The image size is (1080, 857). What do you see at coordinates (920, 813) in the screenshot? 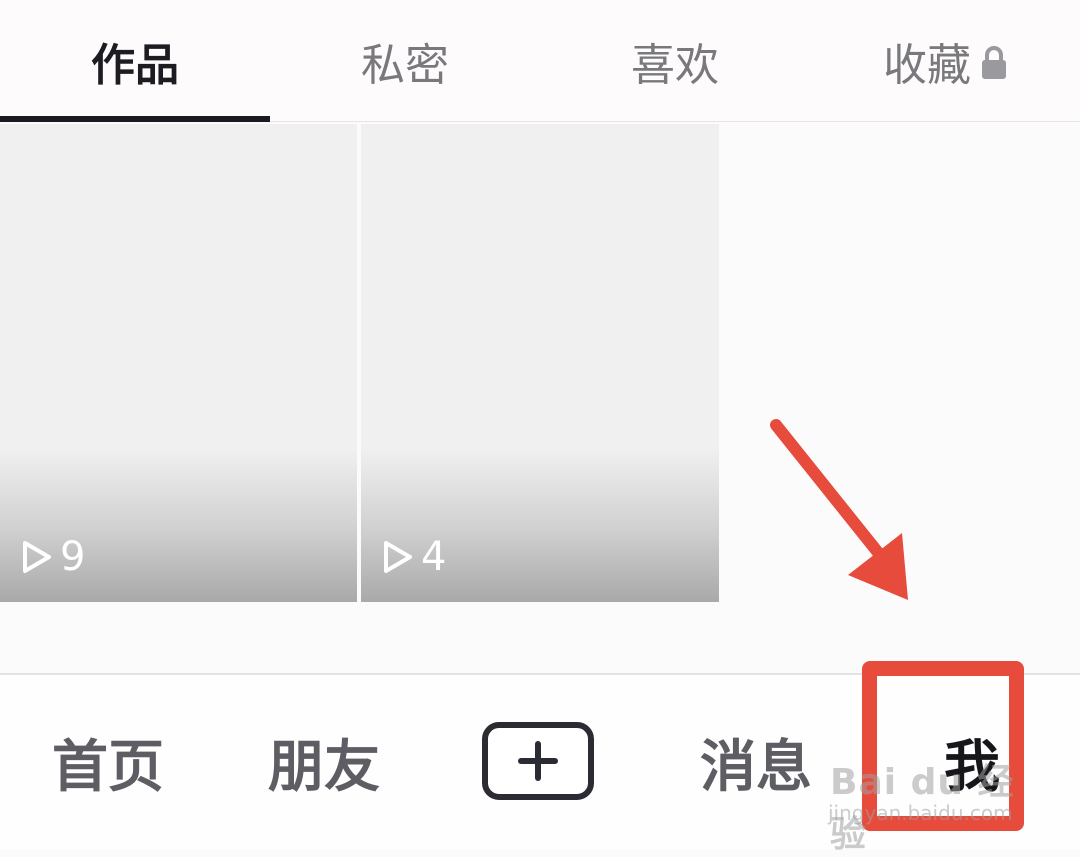
I see `watermark-url: jingyan.baidu.com` at bounding box center [920, 813].